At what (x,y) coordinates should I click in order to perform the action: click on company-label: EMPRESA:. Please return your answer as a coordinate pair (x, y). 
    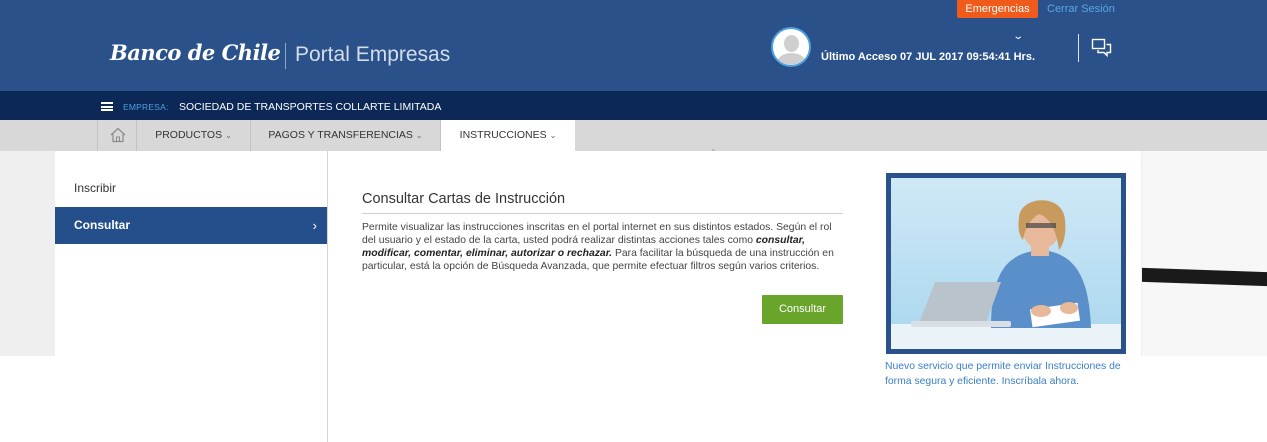
    Looking at the image, I should click on (146, 107).